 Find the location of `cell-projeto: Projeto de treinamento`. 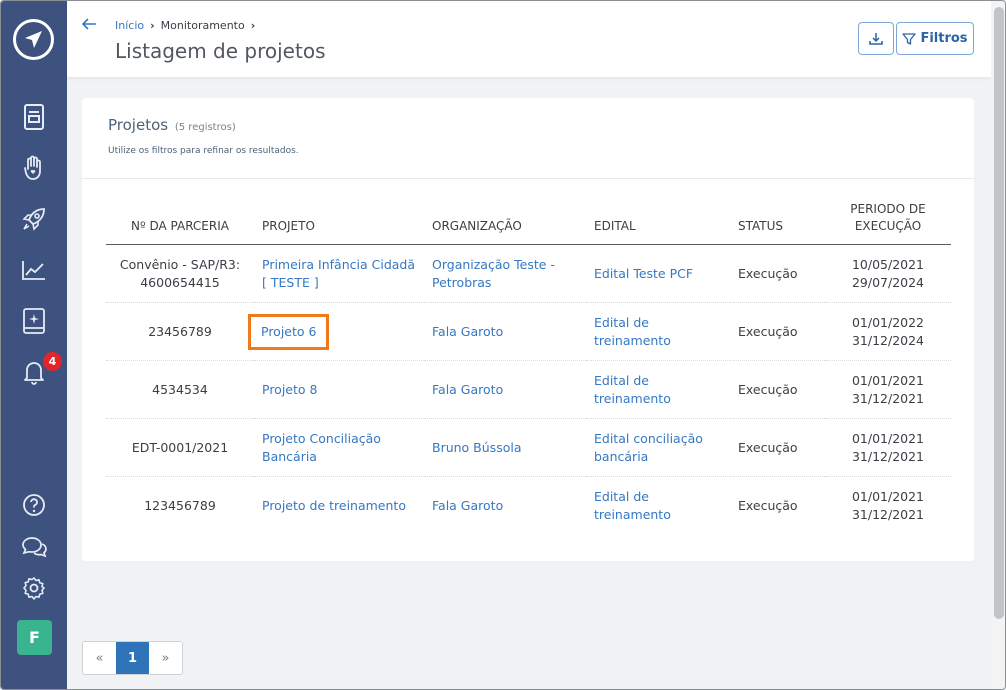

cell-projeto: Projeto de treinamento is located at coordinates (339, 506).